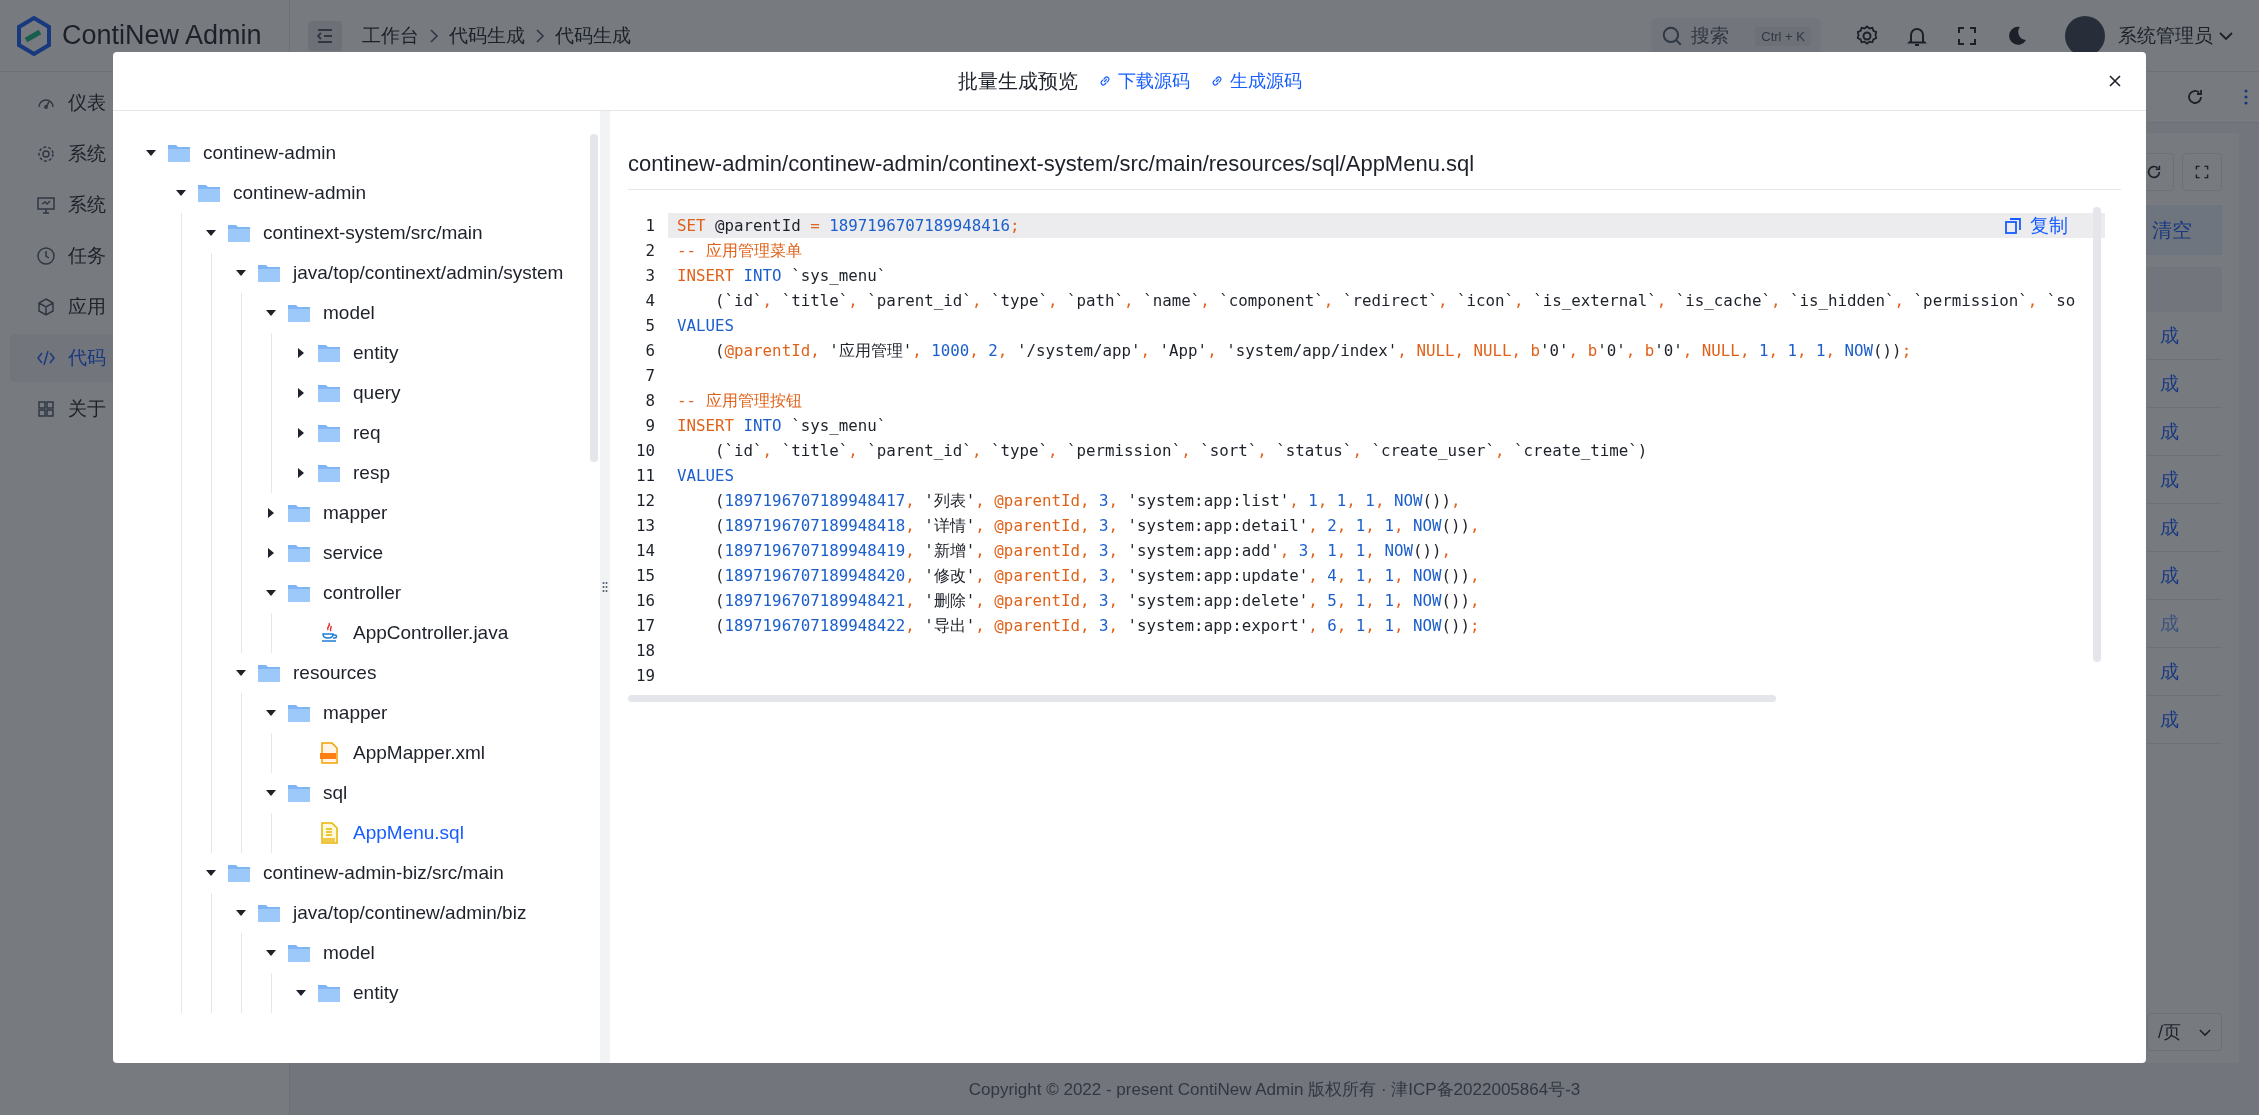 The height and width of the screenshot is (1115, 2259). I want to click on line-number: 14, so click(644, 550).